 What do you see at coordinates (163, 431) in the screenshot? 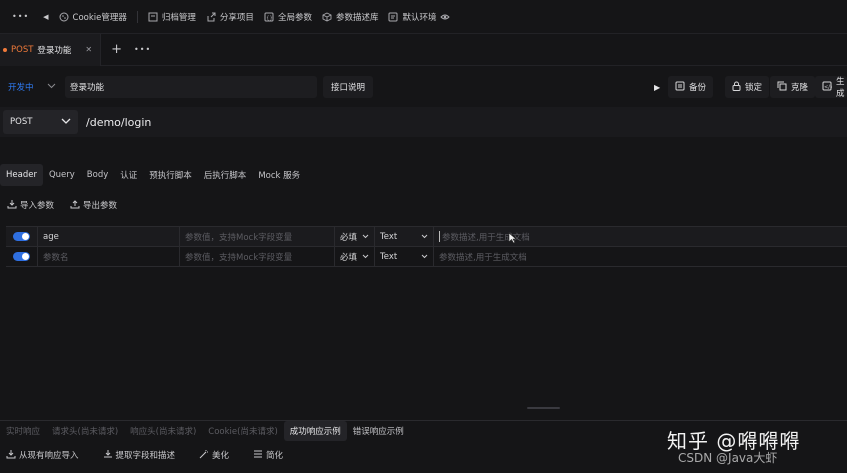
I see `tab-response-headers: 响应头(尚未请求)` at bounding box center [163, 431].